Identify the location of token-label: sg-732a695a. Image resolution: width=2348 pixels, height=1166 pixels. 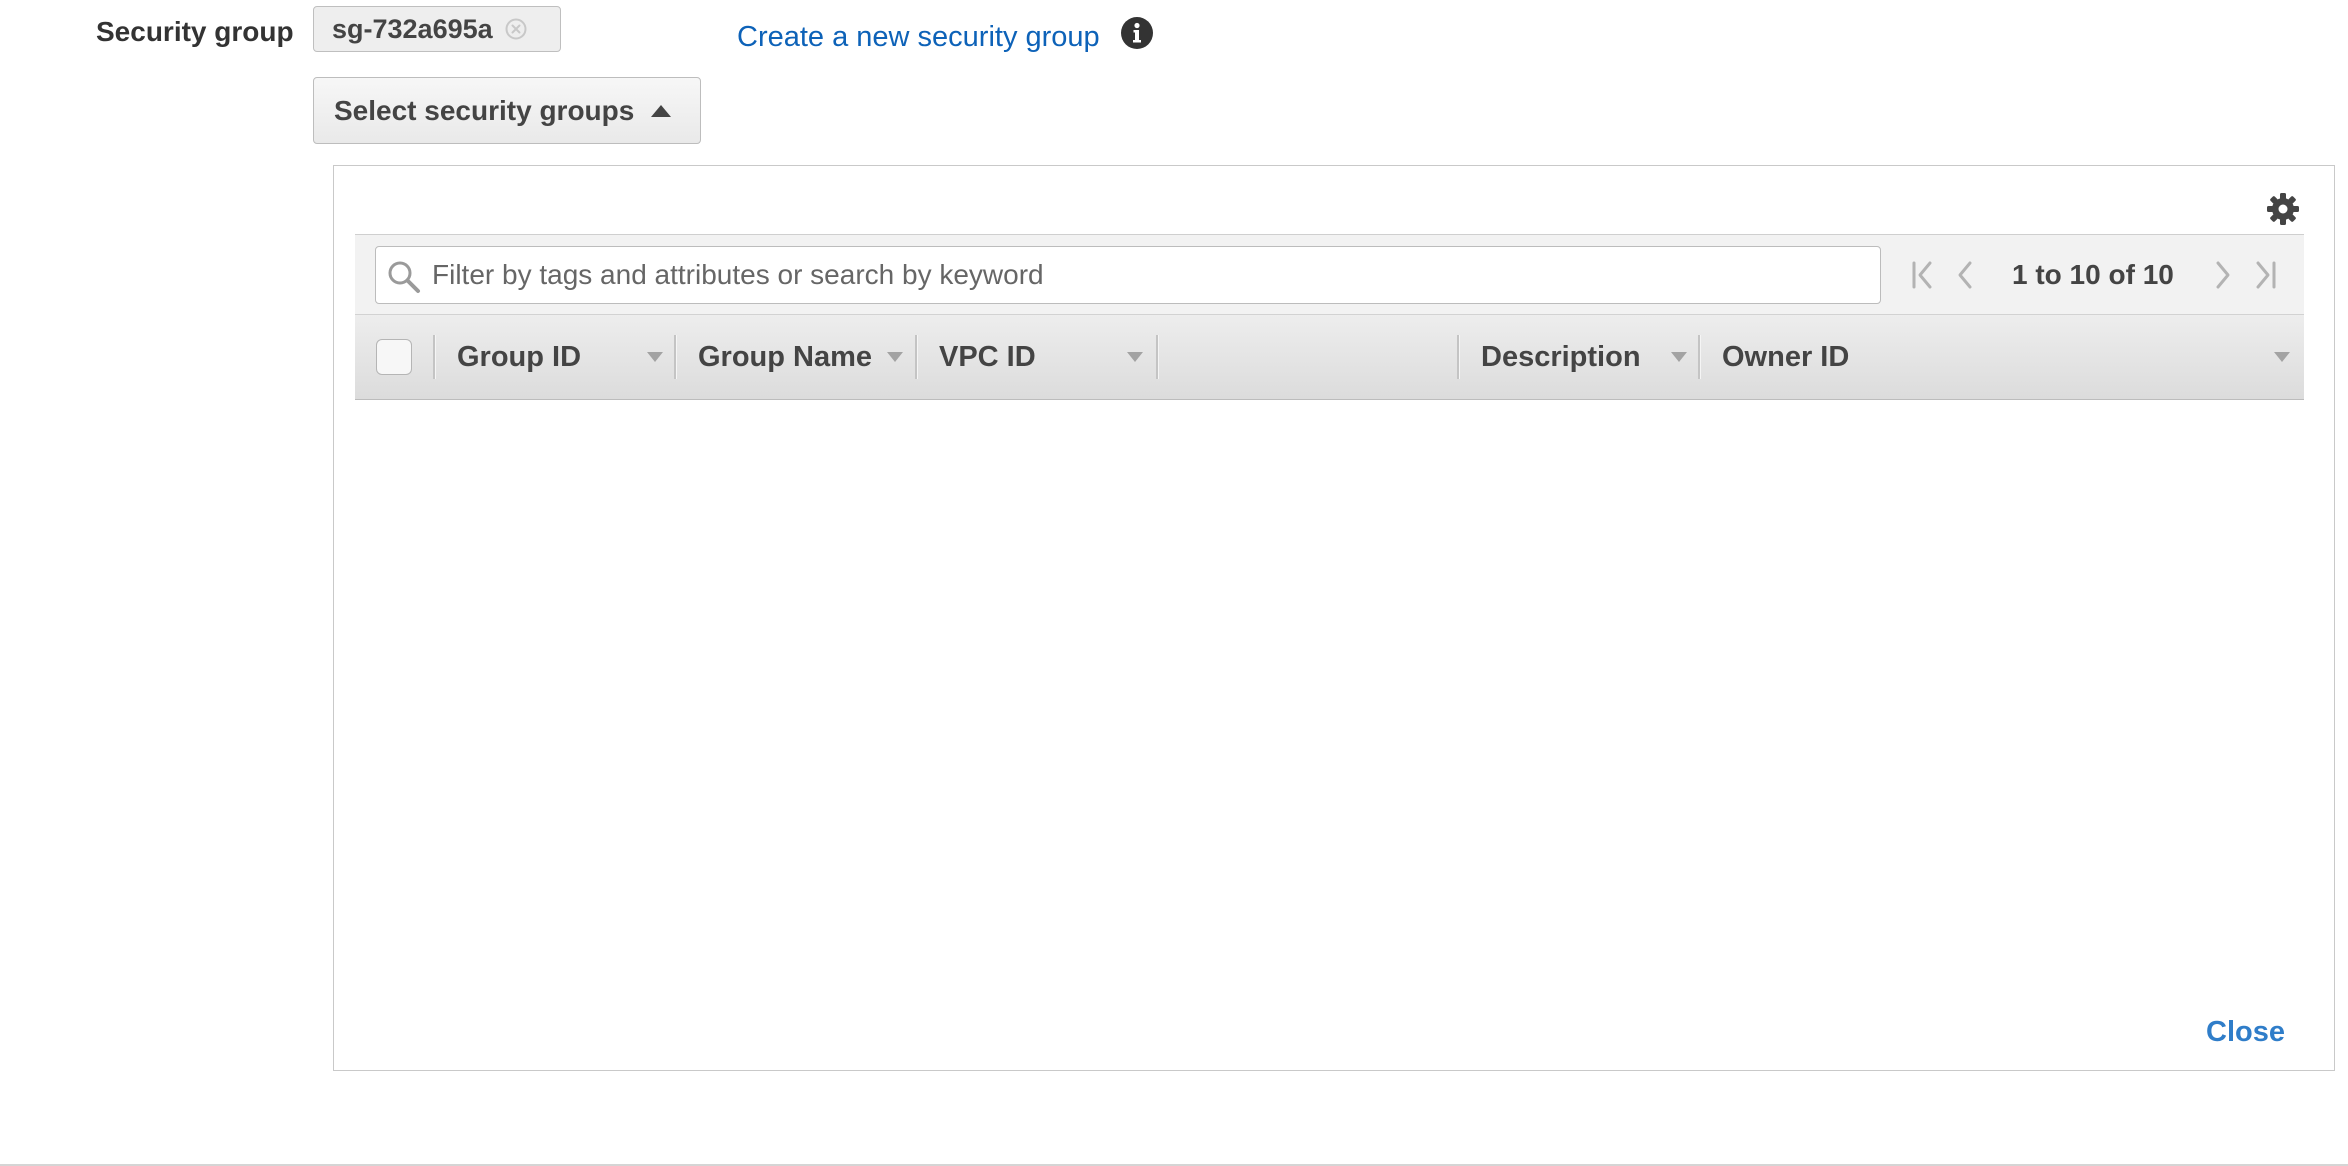
(412, 28).